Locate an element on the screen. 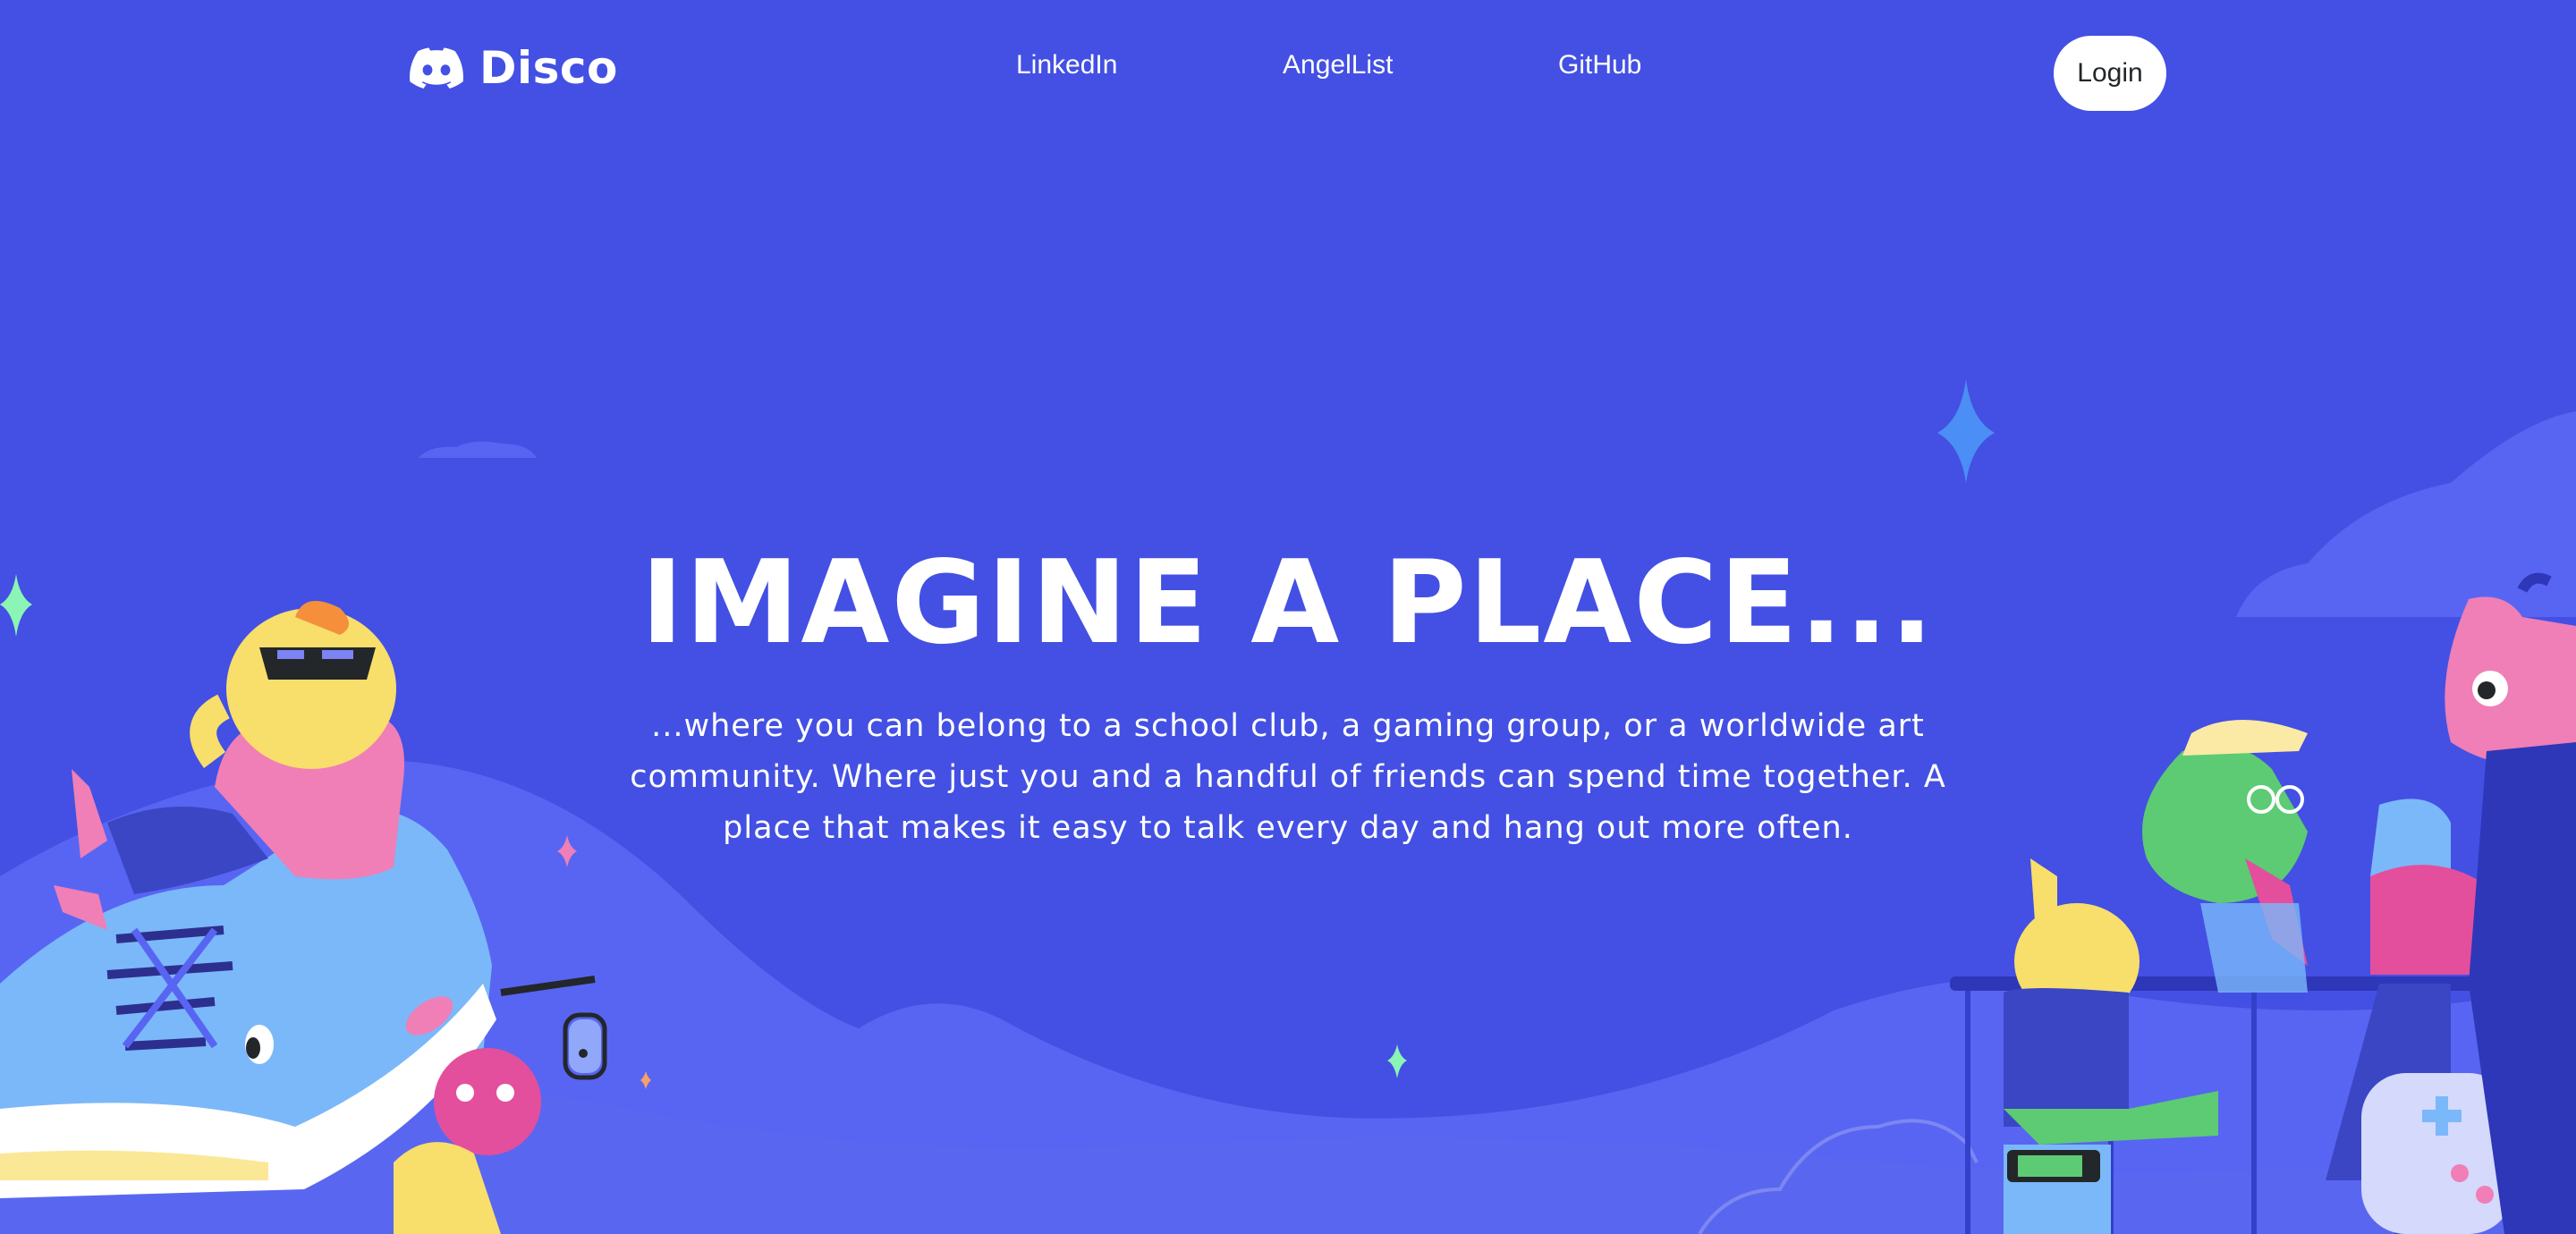 The image size is (2576, 1234). cloud-icon is located at coordinates (478, 449).